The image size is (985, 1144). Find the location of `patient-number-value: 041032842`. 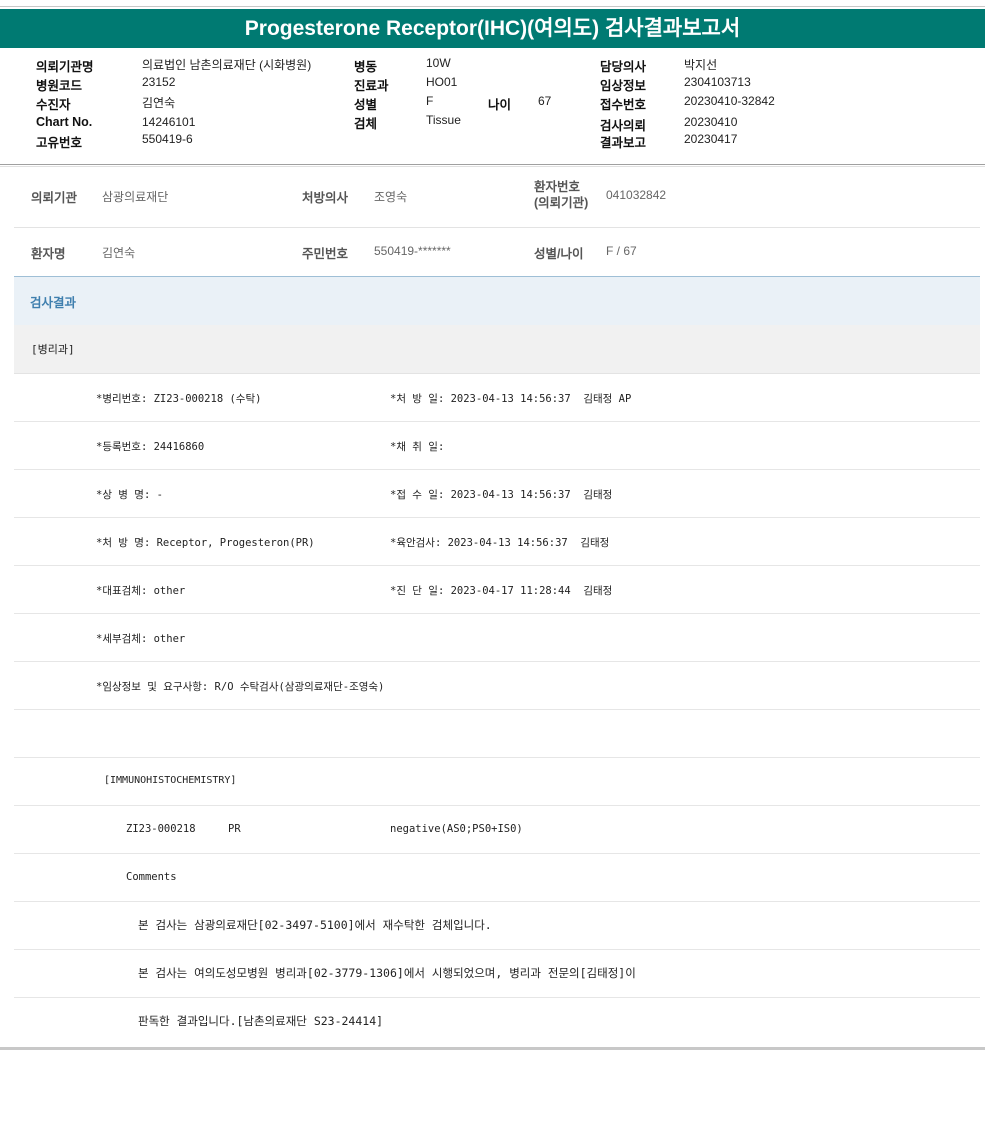

patient-number-value: 041032842 is located at coordinates (636, 195).